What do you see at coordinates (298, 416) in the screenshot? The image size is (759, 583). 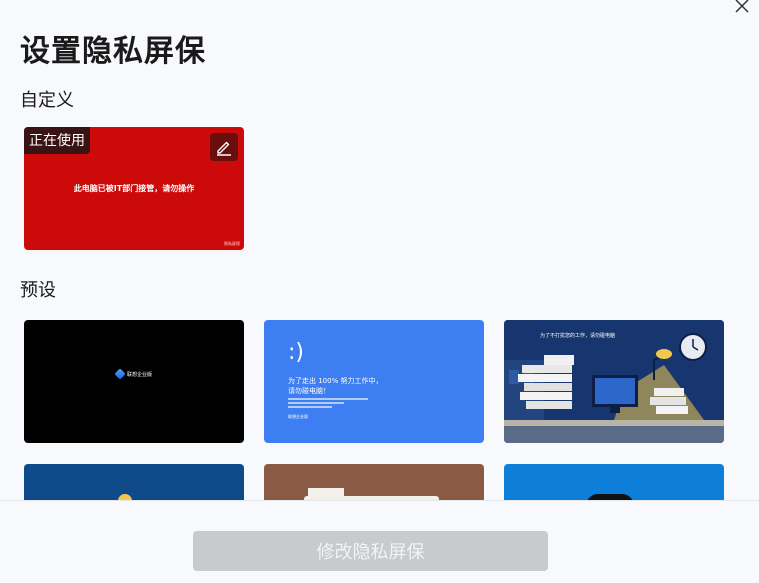 I see `blue-screen-logo-text: 联想企业版` at bounding box center [298, 416].